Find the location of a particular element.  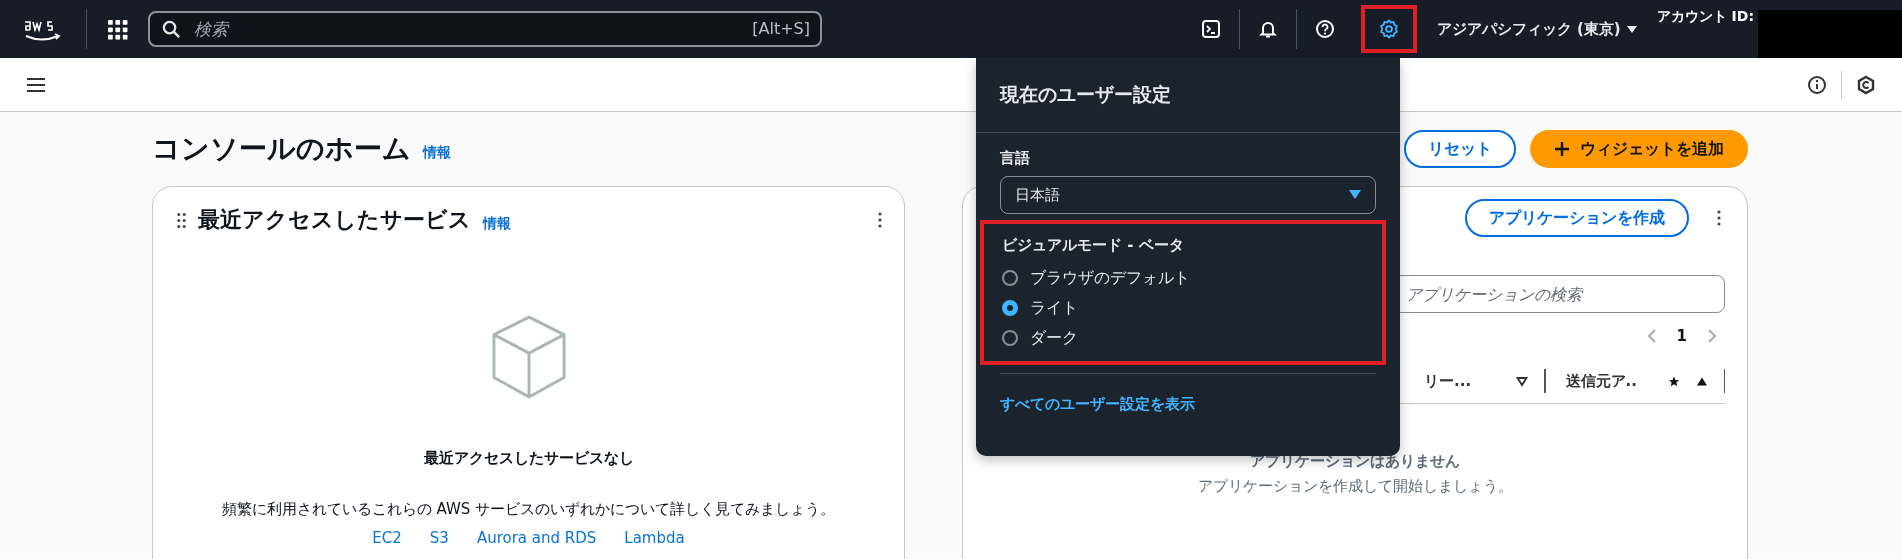

empty-state-title: 最近アクセスしたサービスなし is located at coordinates (528, 458).